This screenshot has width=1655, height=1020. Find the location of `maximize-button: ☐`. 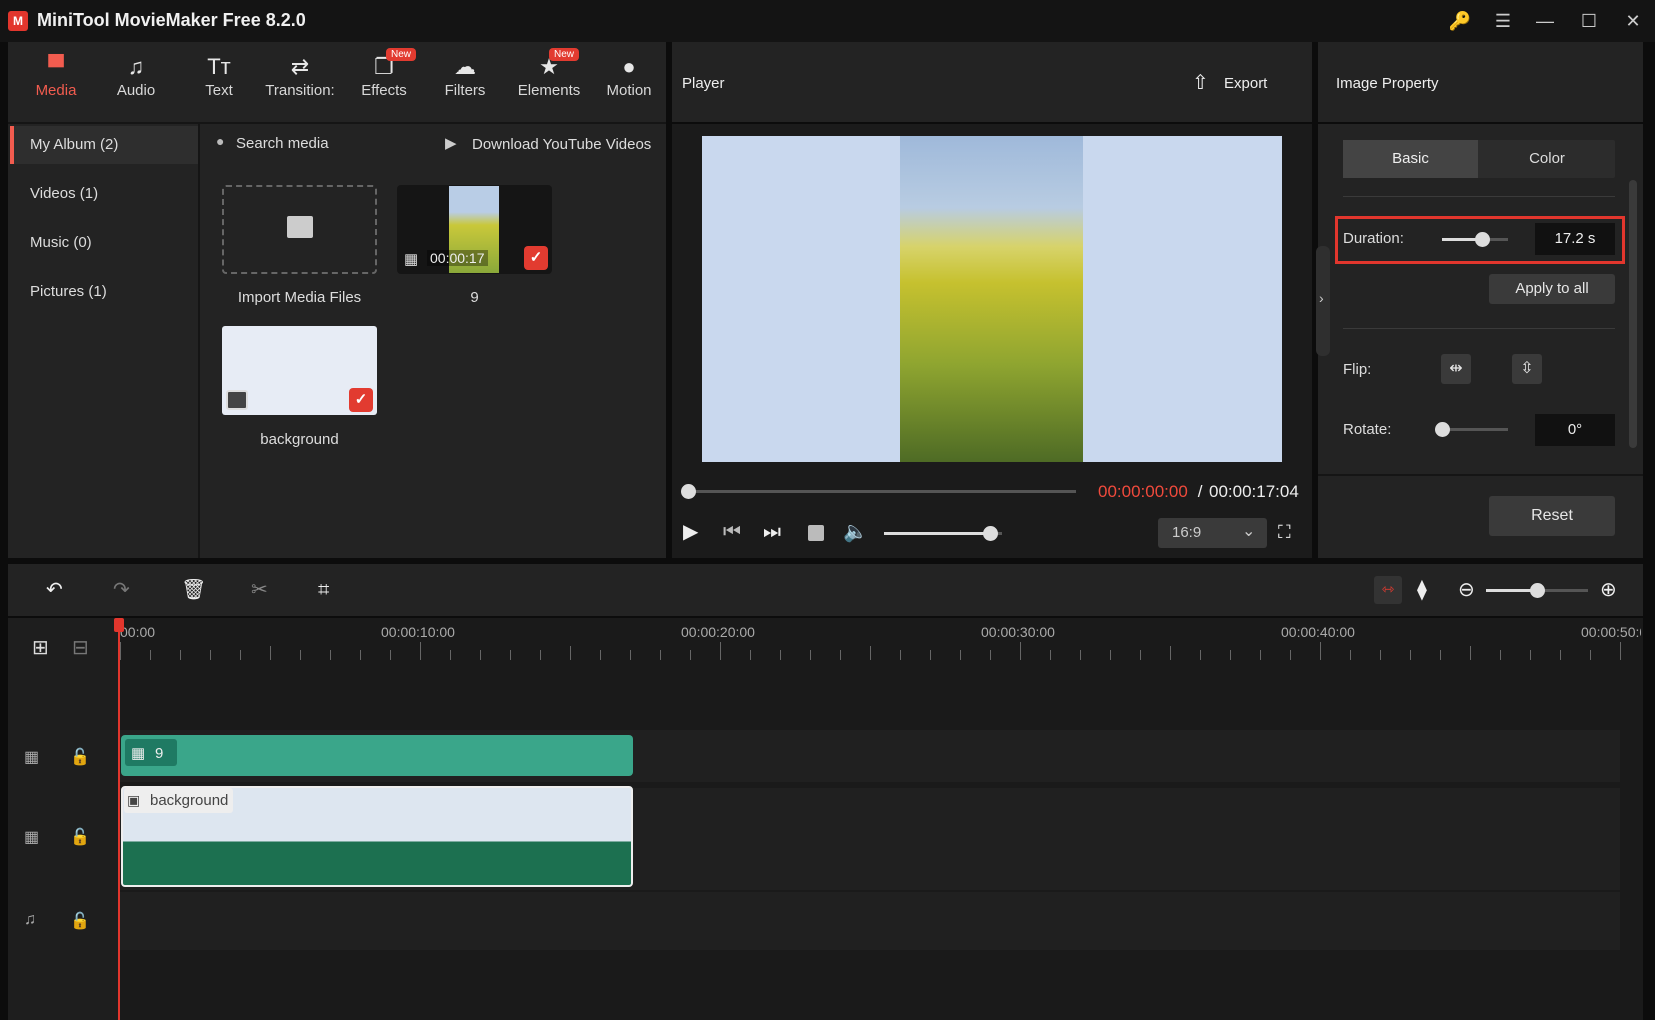

maximize-button: ☐ is located at coordinates (1589, 21).